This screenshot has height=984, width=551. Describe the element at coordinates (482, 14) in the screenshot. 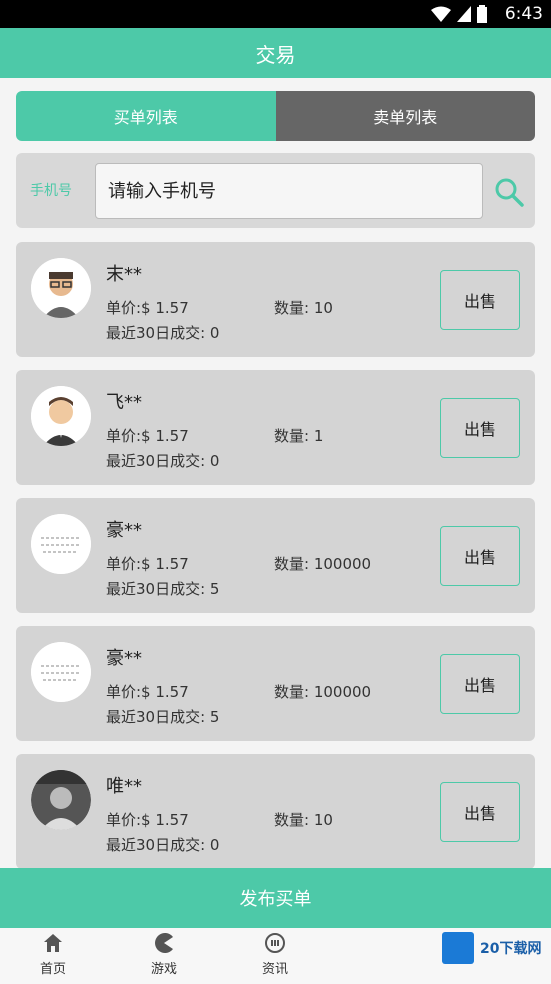

I see `battery-icon` at that location.